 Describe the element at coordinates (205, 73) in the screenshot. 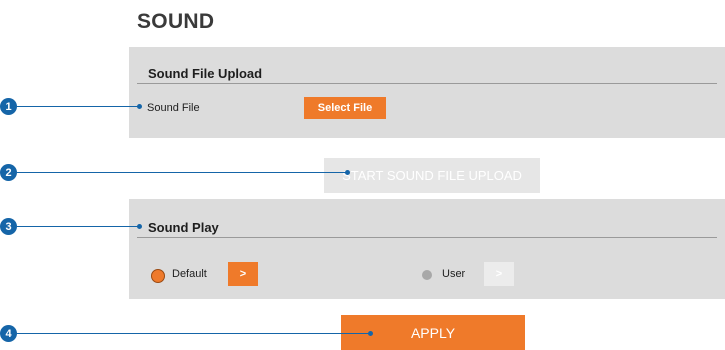

I see `sound-file-upload-title: Sound File Upload` at that location.